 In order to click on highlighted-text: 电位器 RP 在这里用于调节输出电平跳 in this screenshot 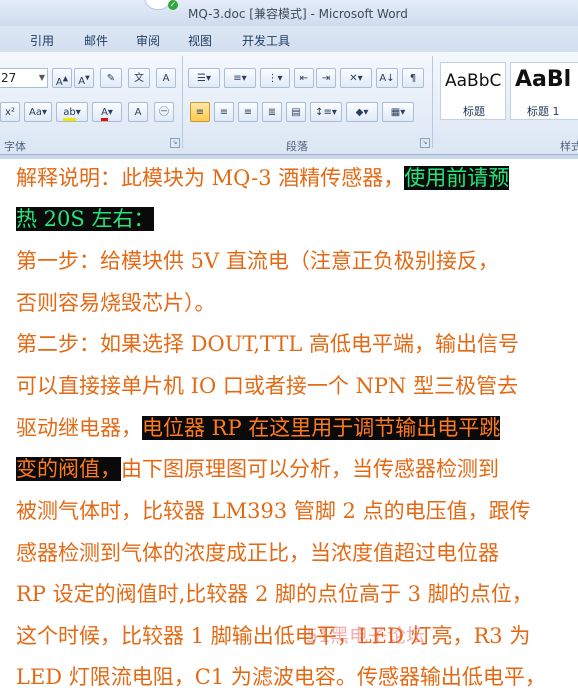, I will do `click(321, 428)`.